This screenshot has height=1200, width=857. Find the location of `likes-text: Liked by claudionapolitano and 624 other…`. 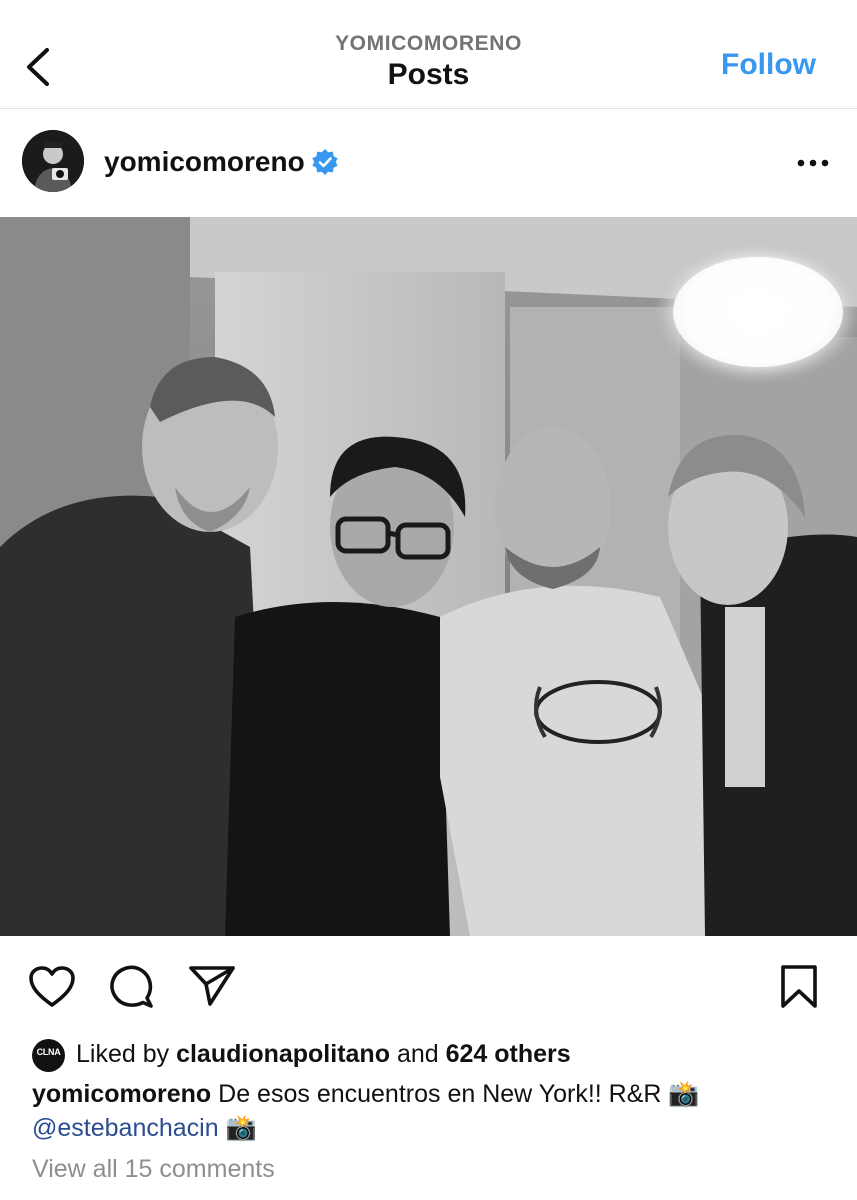

likes-text: Liked by claudionapolitano and 624 other… is located at coordinates (323, 1054).